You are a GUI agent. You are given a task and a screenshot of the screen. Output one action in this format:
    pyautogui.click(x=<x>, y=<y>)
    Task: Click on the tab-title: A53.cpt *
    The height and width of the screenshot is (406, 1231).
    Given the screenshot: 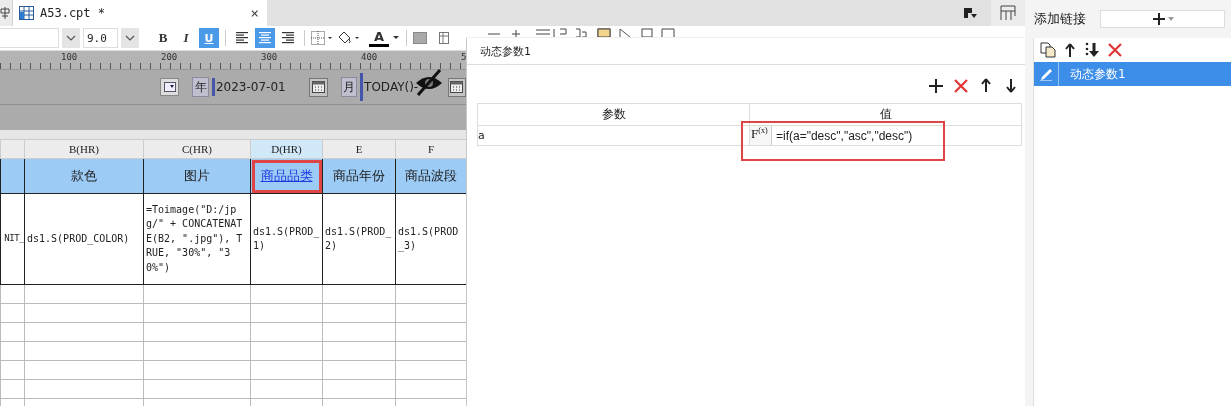 What is the action you would take?
    pyautogui.click(x=73, y=13)
    